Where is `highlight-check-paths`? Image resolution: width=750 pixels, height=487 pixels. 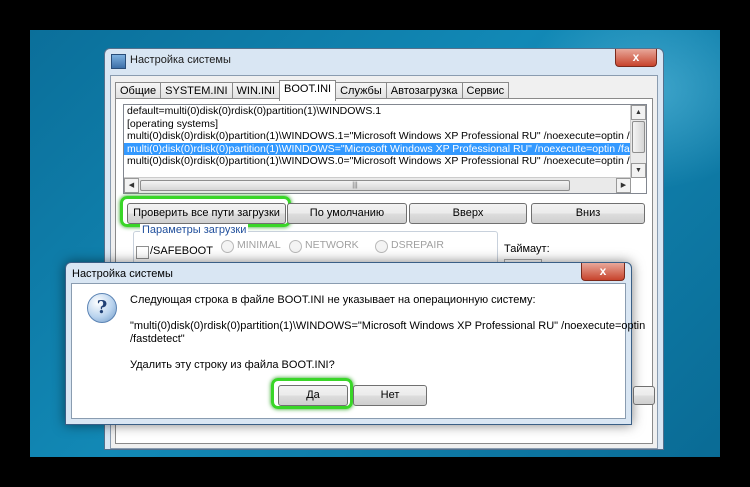 highlight-check-paths is located at coordinates (205, 211).